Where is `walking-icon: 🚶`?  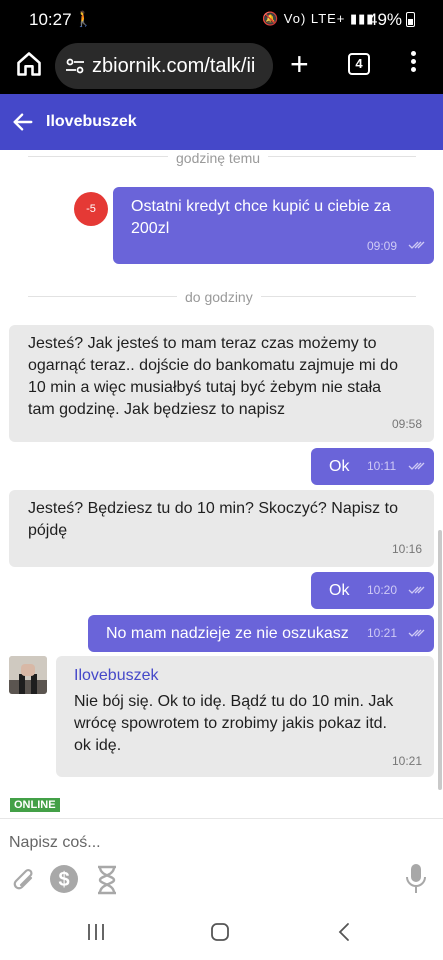 walking-icon: 🚶 is located at coordinates (83, 19).